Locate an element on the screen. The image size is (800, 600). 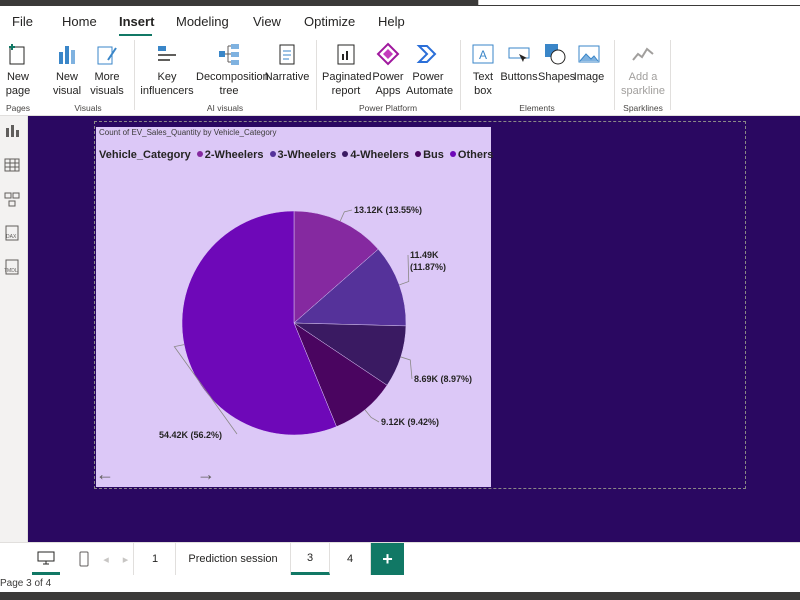
power-apps-label: Power Apps is located at coordinates (388, 84).